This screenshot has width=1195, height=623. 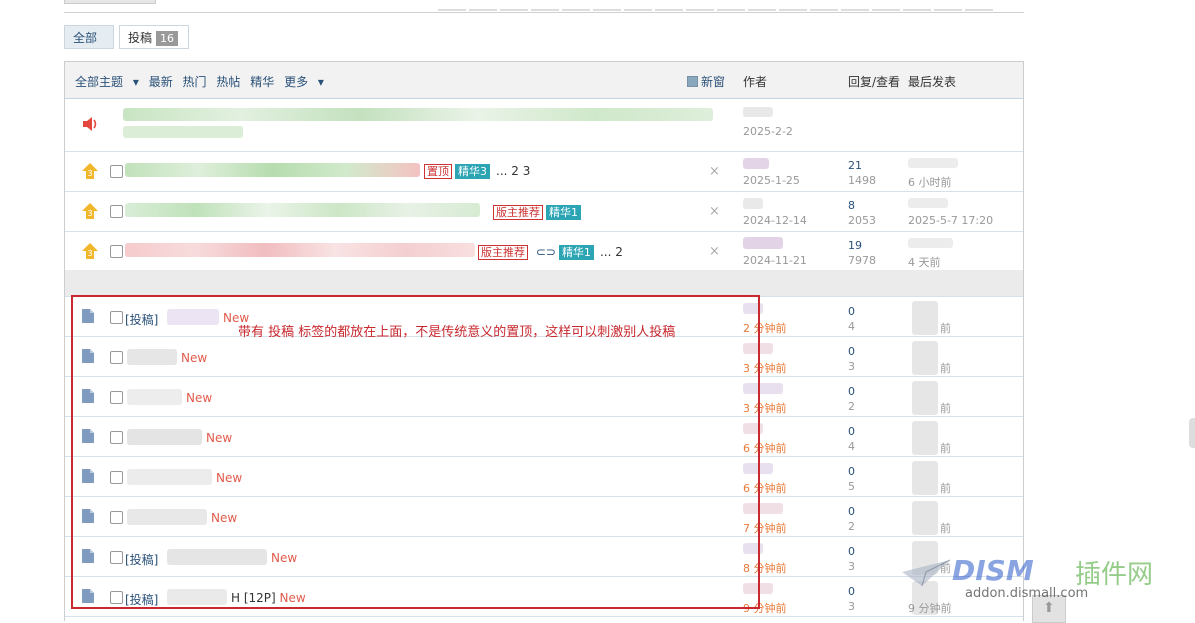 I want to click on watermark: DISM 插件网 addon.dismall.com, so click(x=1045, y=580).